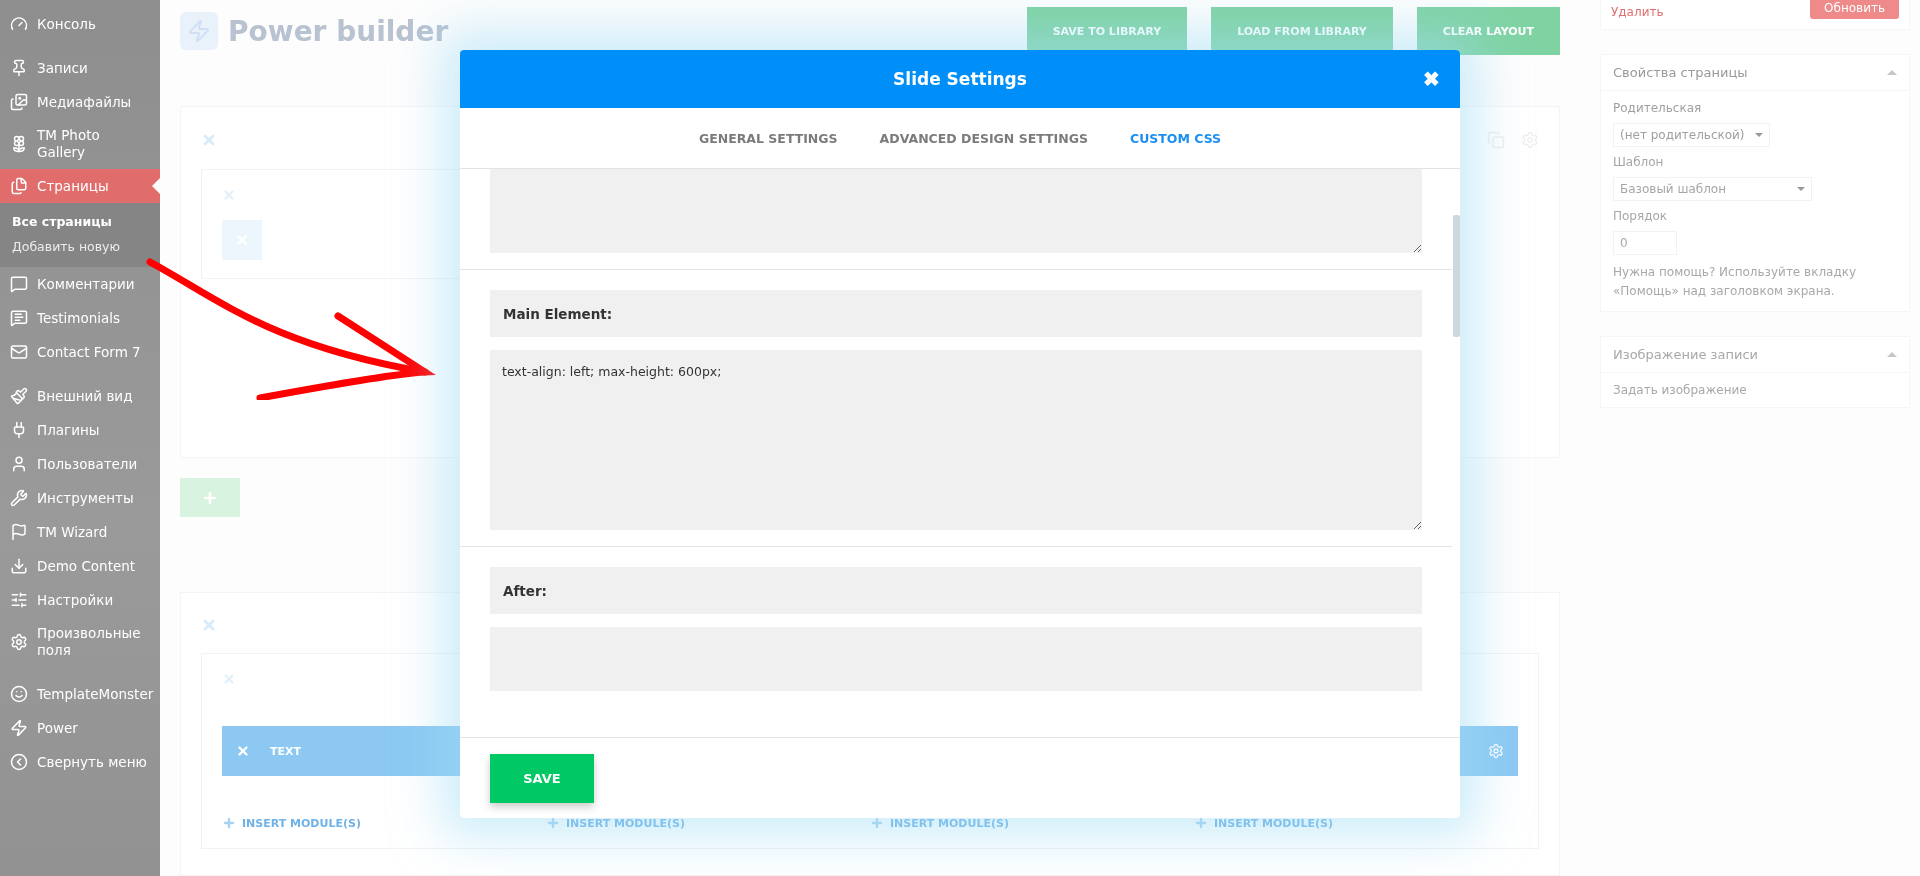  What do you see at coordinates (1639, 162) in the screenshot?
I see `field-label: Шаблон` at bounding box center [1639, 162].